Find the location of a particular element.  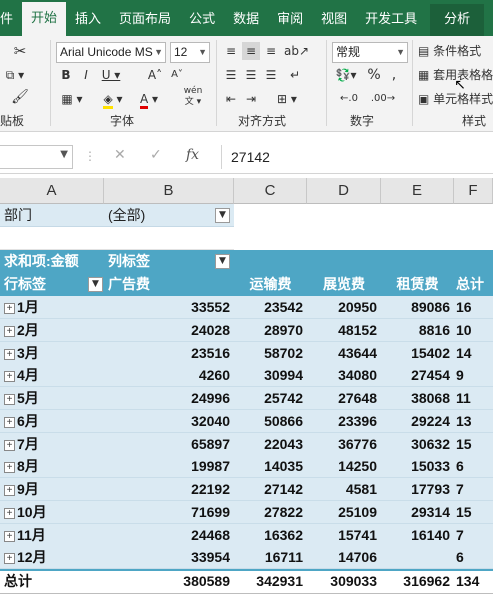

table-cell: 4581 is located at coordinates (344, 489).